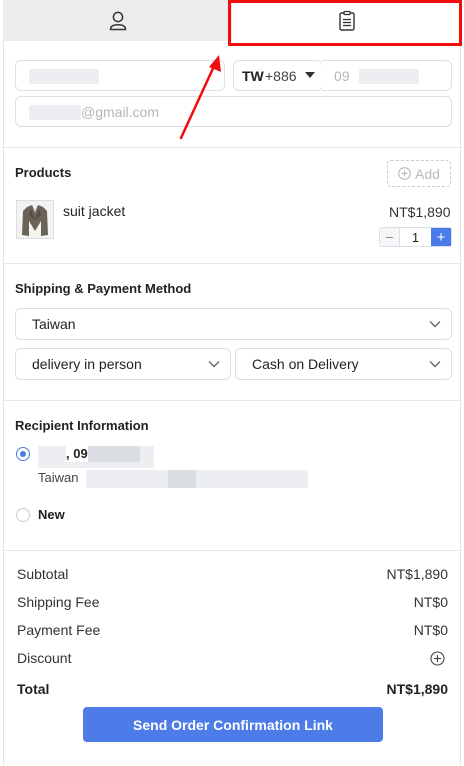  Describe the element at coordinates (44, 658) in the screenshot. I see `discount-label: Discount` at that location.